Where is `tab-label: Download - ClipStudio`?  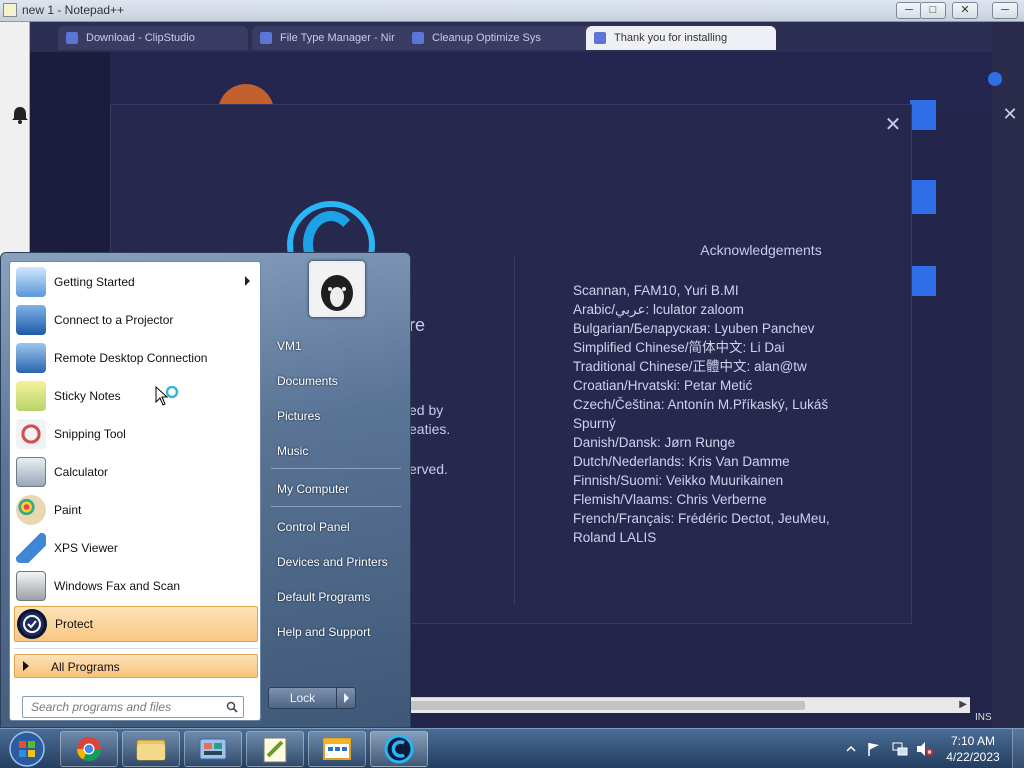
tab-label: Download - ClipStudio is located at coordinates (140, 38).